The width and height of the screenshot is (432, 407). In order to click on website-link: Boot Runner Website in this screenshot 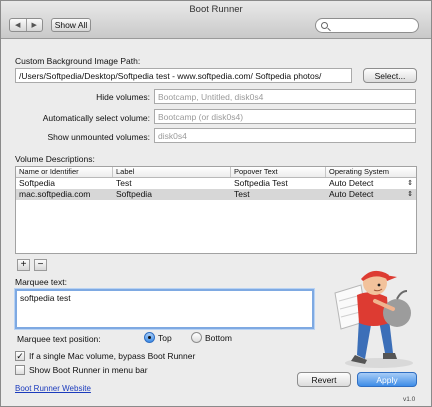, I will do `click(53, 388)`.